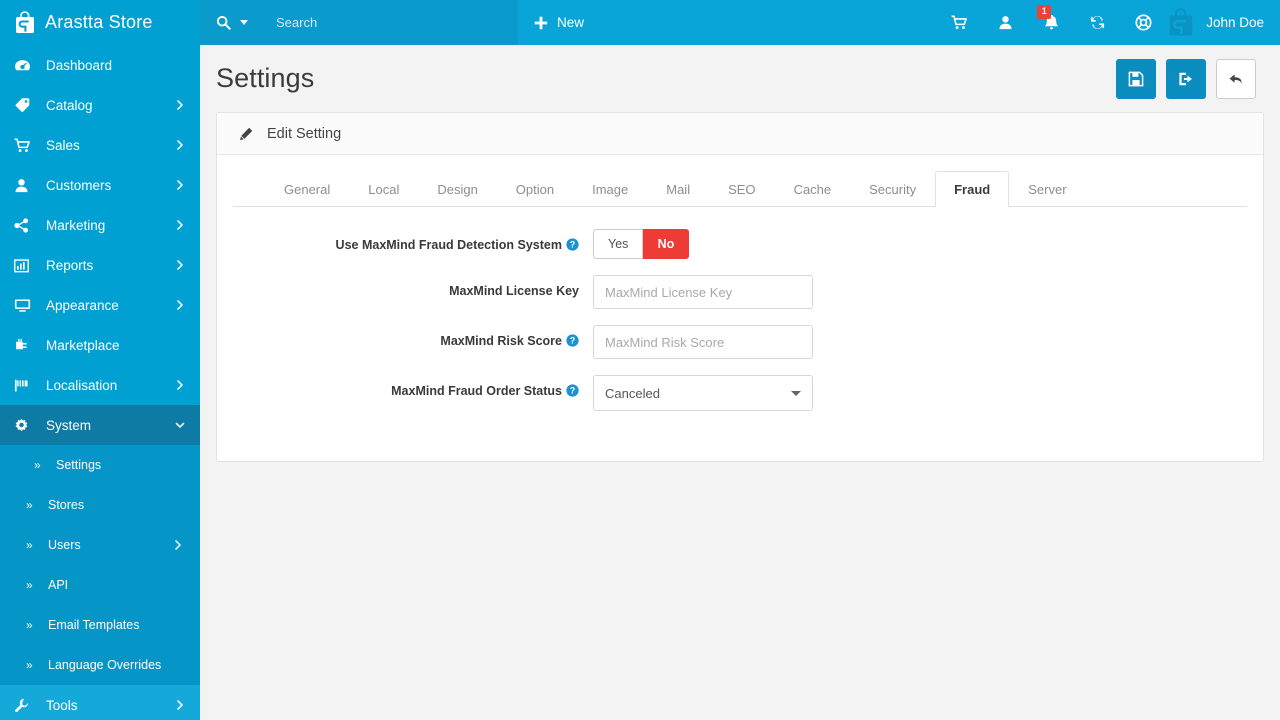 The image size is (1280, 720). I want to click on new-button: New, so click(559, 22).